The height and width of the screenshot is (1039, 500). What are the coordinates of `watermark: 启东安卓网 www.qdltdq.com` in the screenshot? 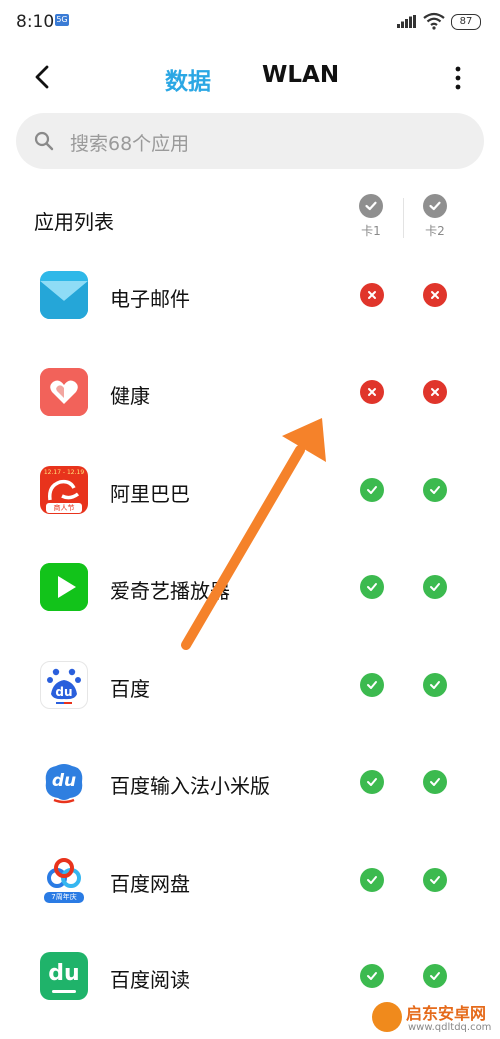 It's located at (436, 1019).